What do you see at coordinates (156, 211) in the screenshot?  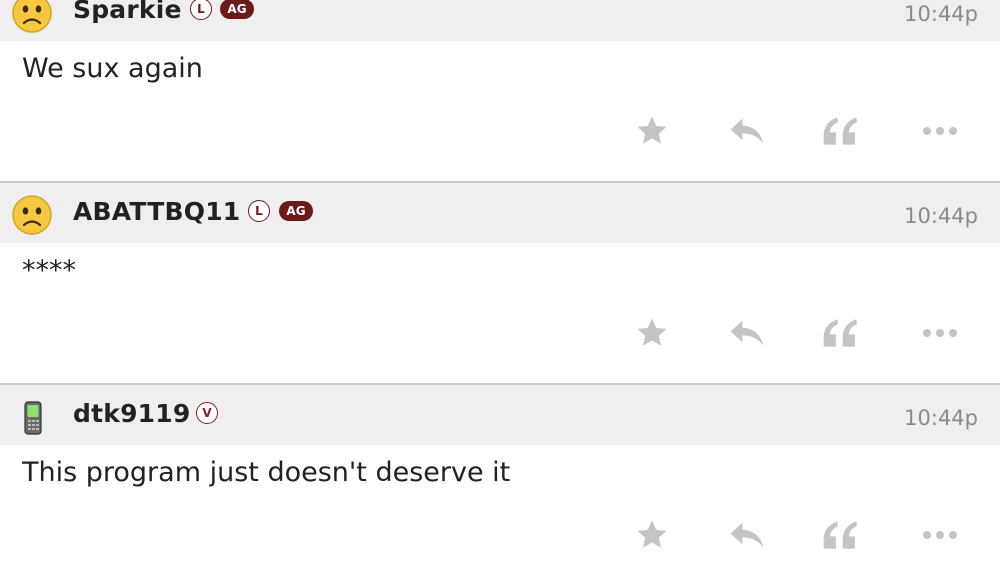 I see `username: ABATTBQ11` at bounding box center [156, 211].